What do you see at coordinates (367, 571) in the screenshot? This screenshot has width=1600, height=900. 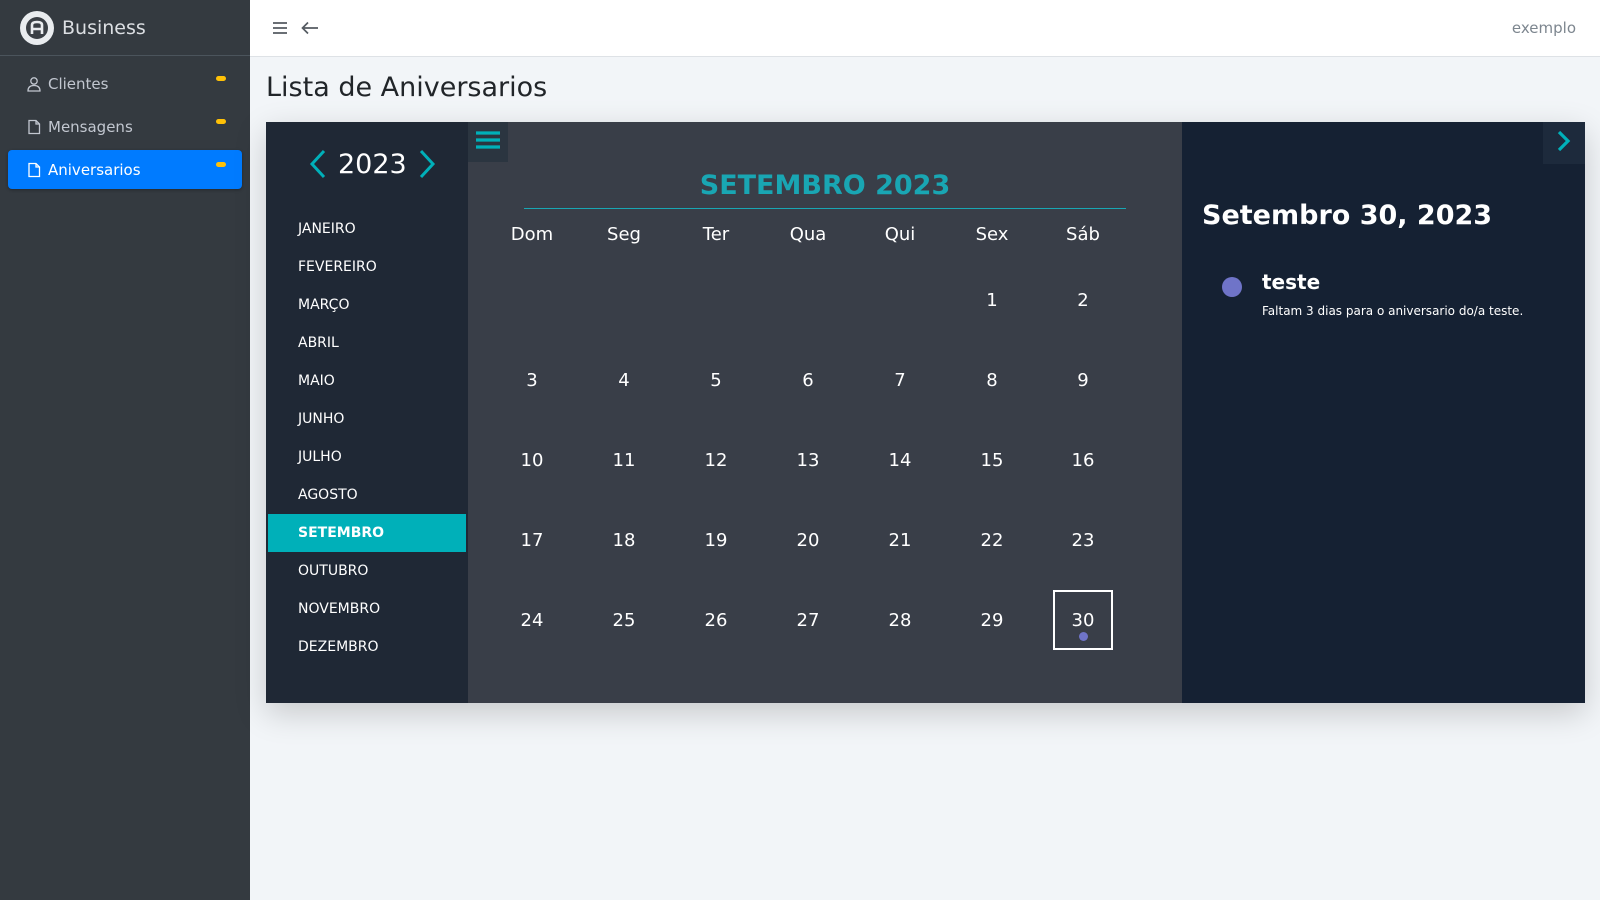 I see `month-item: OUTUBRO` at bounding box center [367, 571].